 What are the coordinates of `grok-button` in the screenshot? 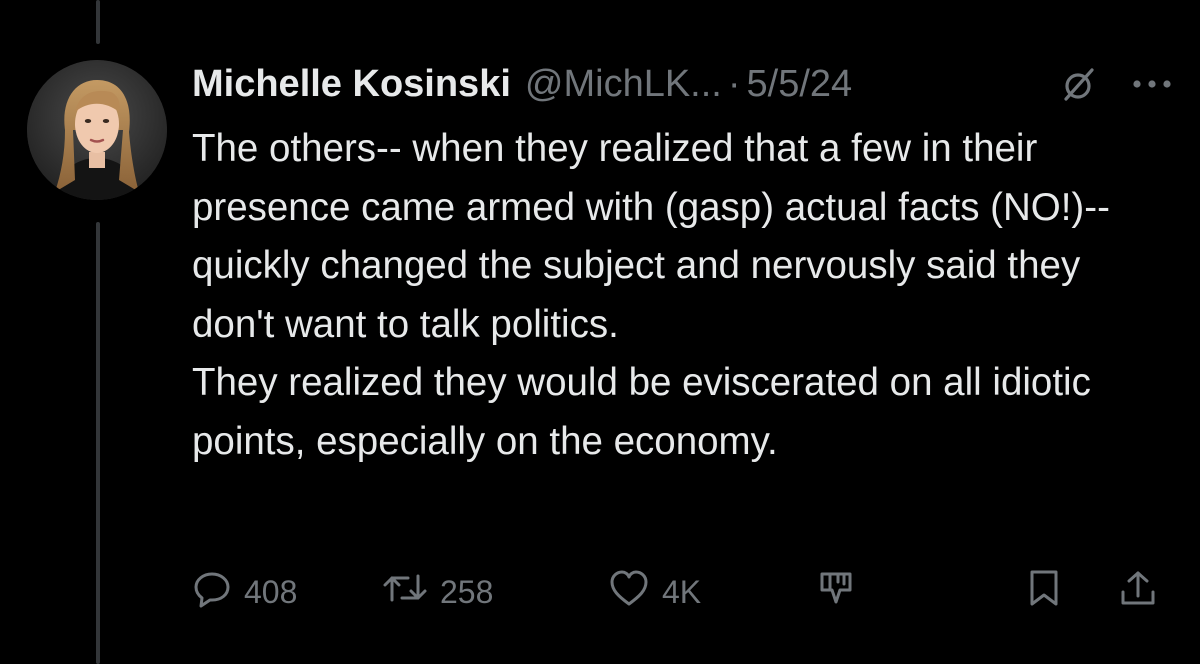 It's located at (836, 592).